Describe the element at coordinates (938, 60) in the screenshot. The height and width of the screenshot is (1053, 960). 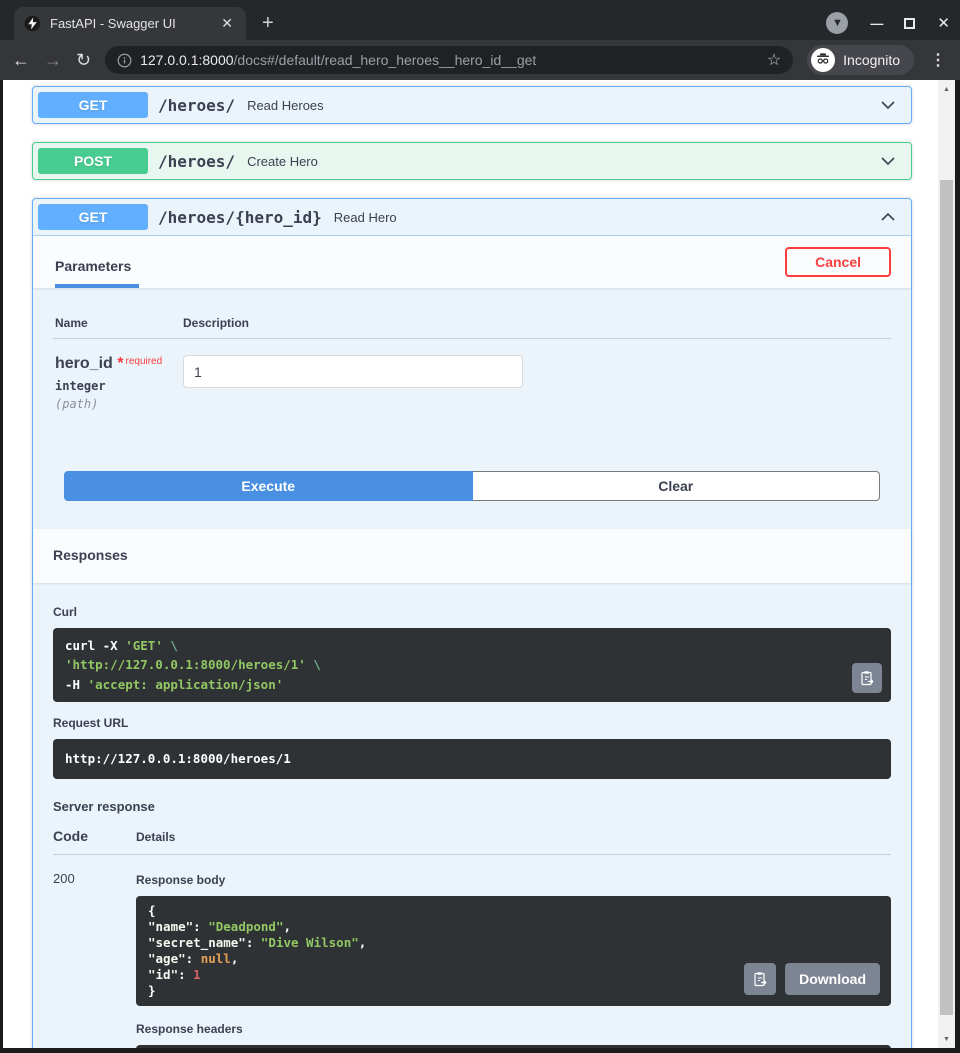
I see `browser-menu-icon: ⋮` at that location.